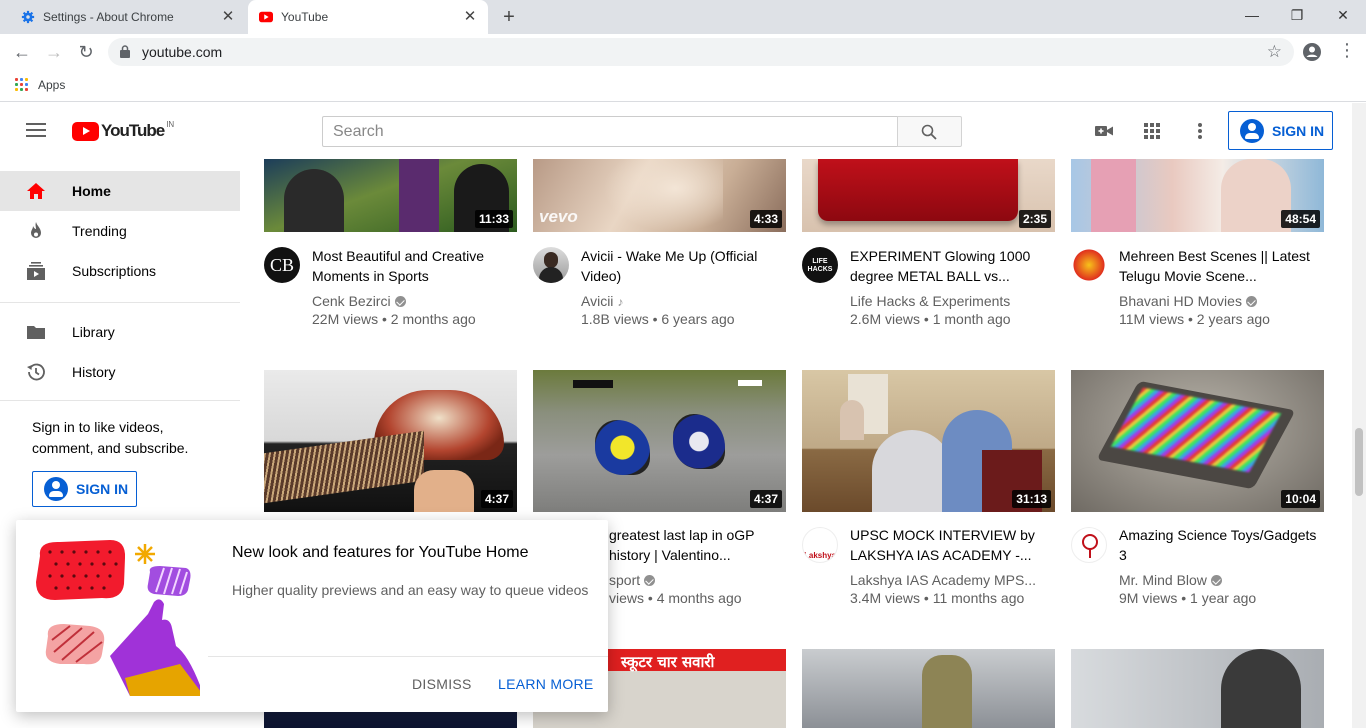  What do you see at coordinates (929, 131) in the screenshot?
I see `search-button` at bounding box center [929, 131].